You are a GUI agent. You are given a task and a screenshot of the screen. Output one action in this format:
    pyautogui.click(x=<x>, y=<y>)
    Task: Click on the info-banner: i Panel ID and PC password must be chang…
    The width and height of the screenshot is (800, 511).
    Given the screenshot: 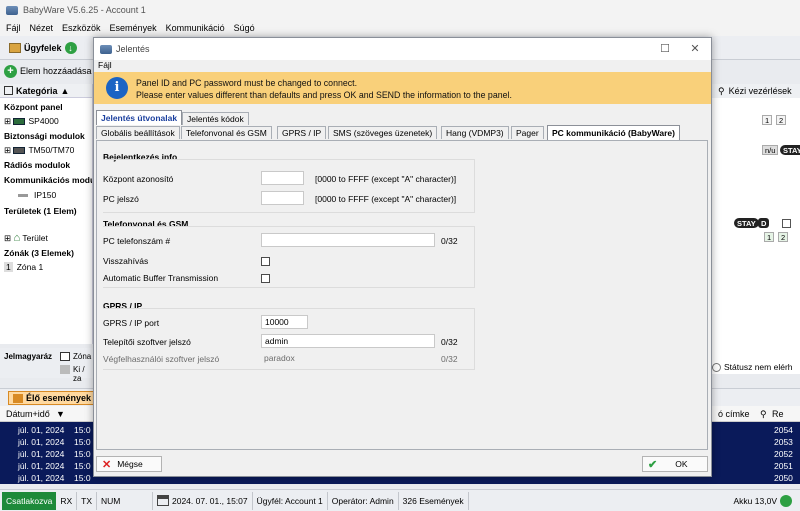 What is the action you would take?
    pyautogui.click(x=402, y=88)
    